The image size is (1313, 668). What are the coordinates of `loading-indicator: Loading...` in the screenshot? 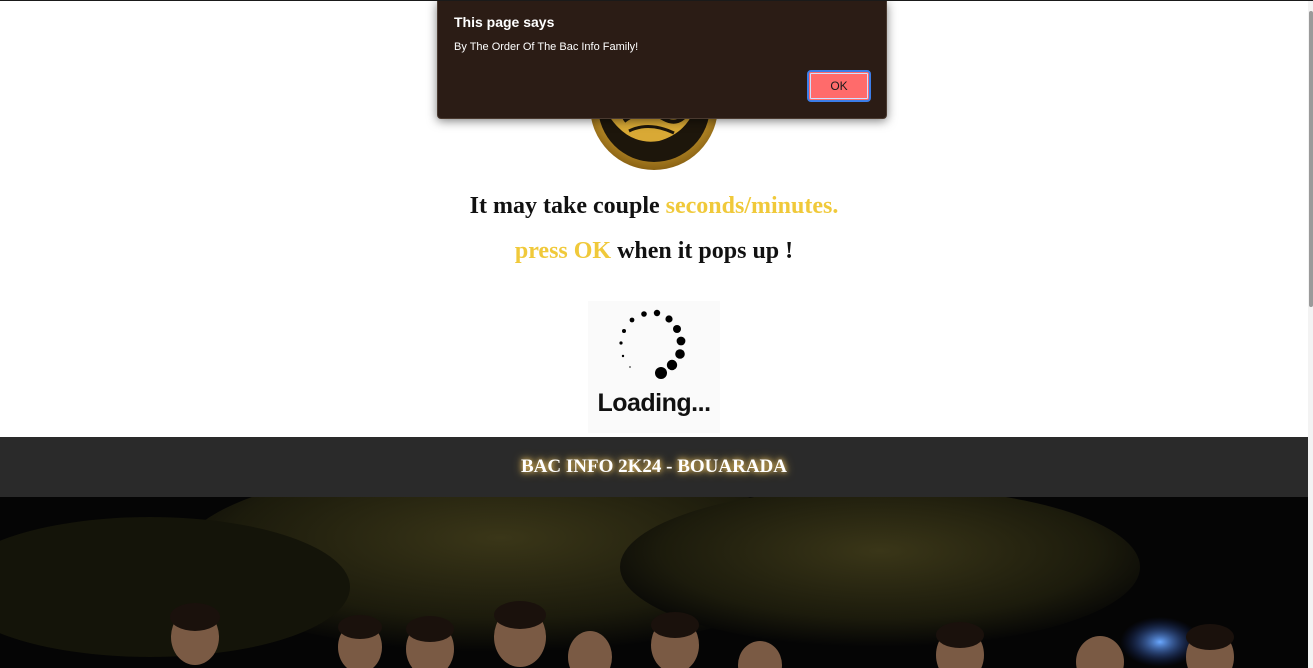 It's located at (654, 367).